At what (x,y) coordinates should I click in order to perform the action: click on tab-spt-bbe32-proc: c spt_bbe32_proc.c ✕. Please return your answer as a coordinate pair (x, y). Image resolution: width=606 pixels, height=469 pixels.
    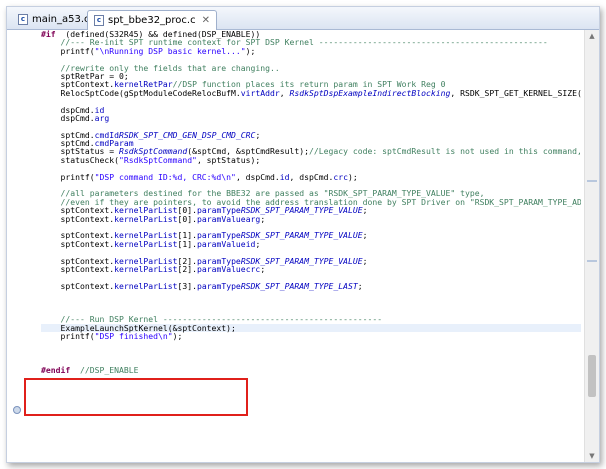
    Looking at the image, I should click on (152, 20).